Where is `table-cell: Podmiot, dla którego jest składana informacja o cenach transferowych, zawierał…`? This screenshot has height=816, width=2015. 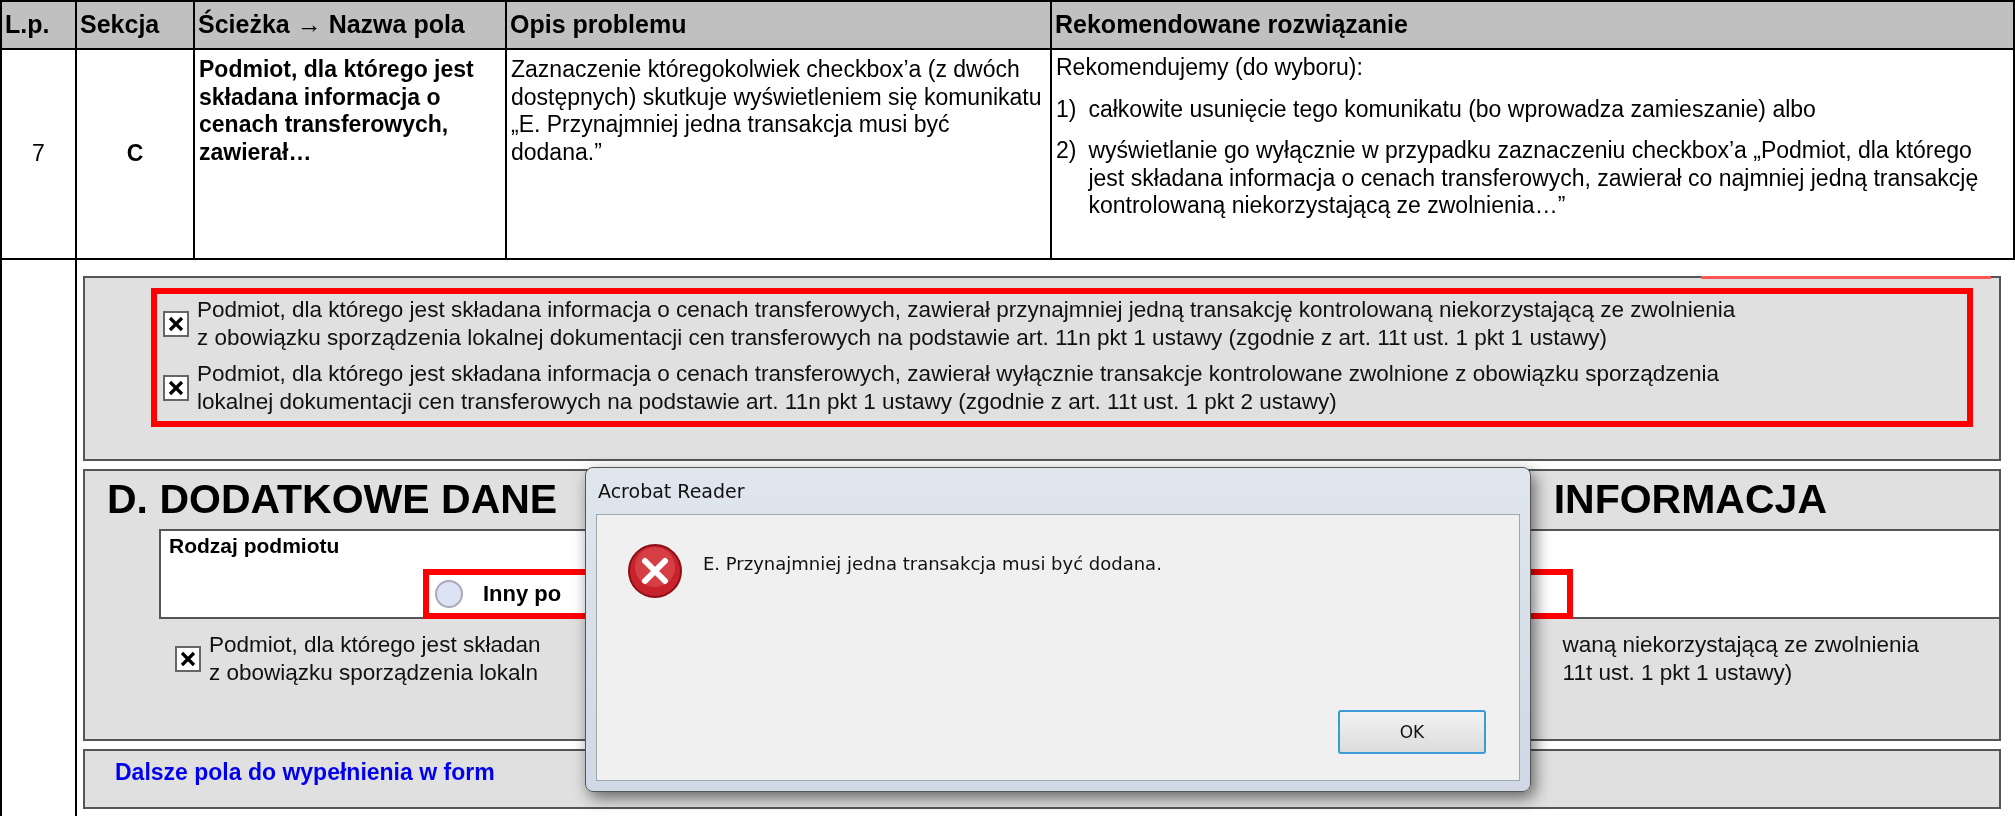
table-cell: Podmiot, dla którego jest składana informacja o cenach transferowych, zawierał… is located at coordinates (351, 155).